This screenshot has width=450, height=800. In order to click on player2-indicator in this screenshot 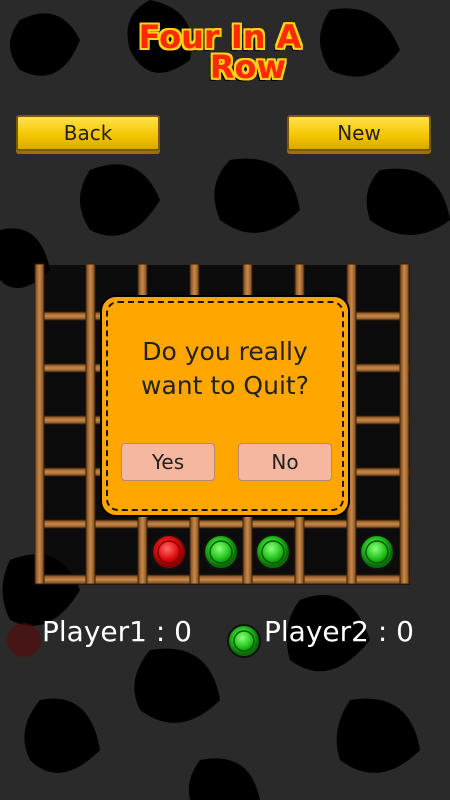, I will do `click(244, 641)`.